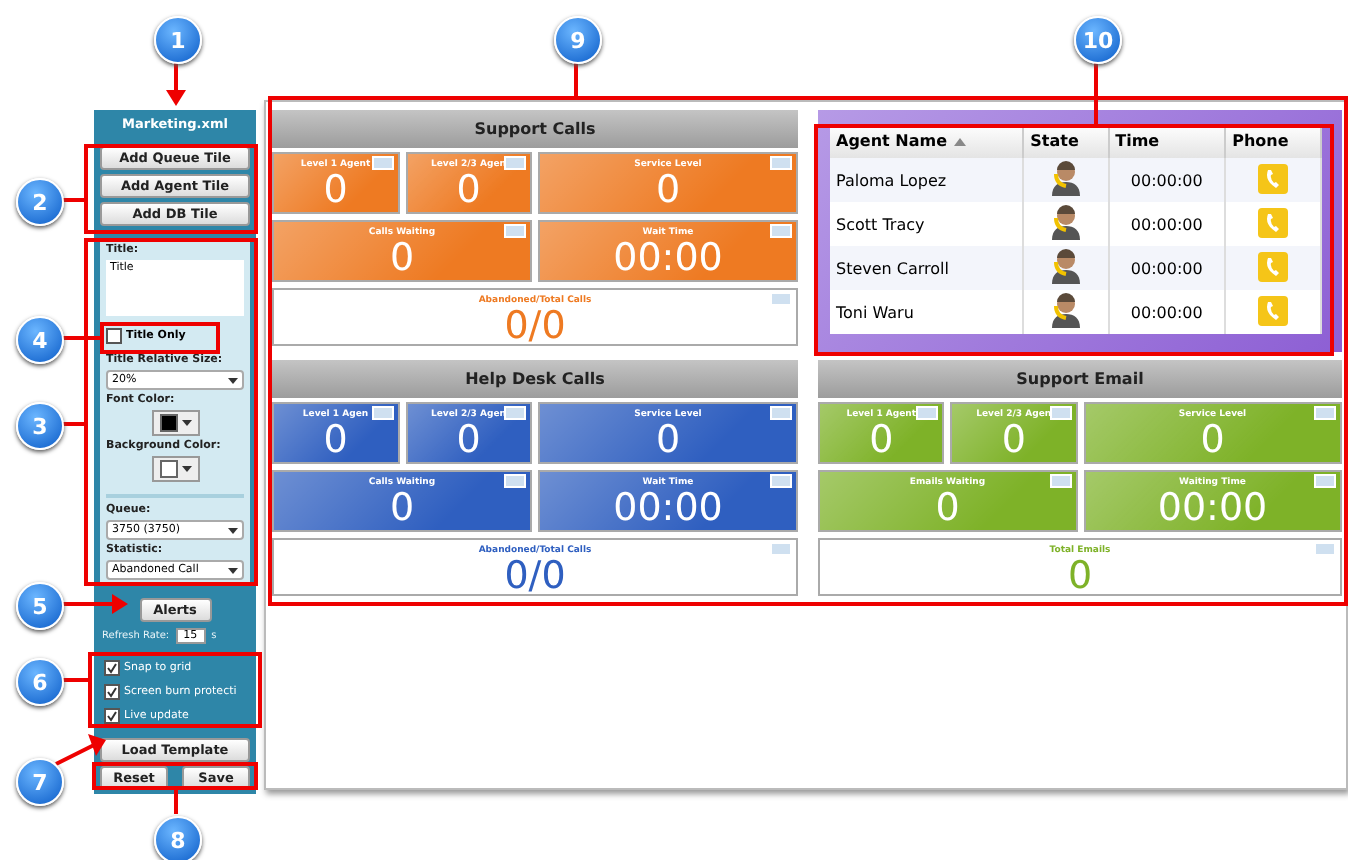 The height and width of the screenshot is (860, 1348). Describe the element at coordinates (178, 838) in the screenshot. I see `callout-number: 8` at that location.